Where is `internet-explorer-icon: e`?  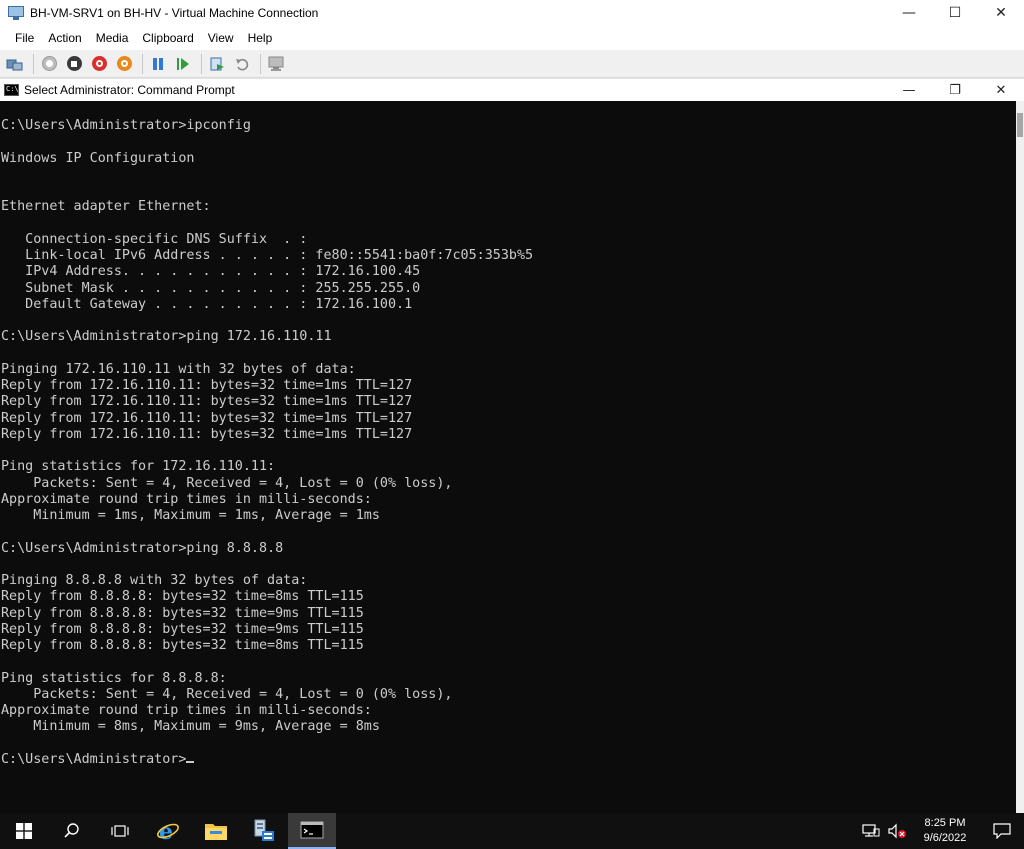 internet-explorer-icon: e is located at coordinates (168, 831).